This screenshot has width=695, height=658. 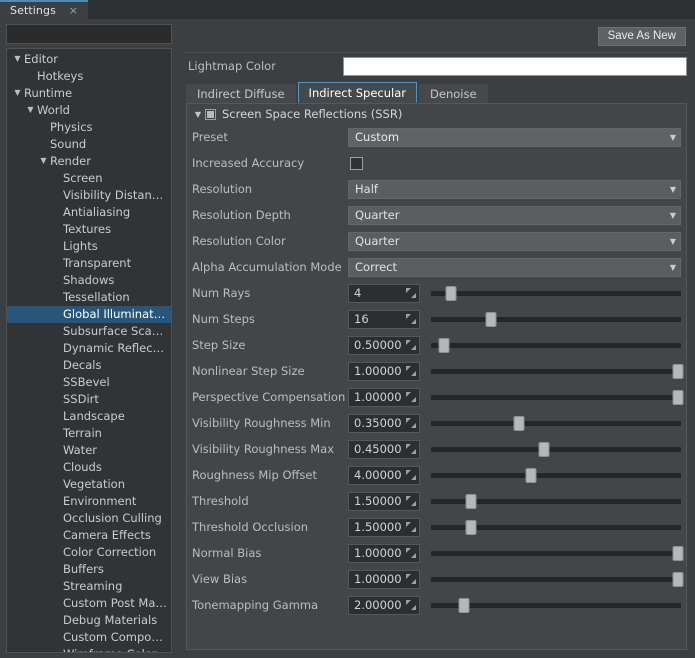 I want to click on sidebar-item-streaming: Streaming, so click(x=89, y=586).